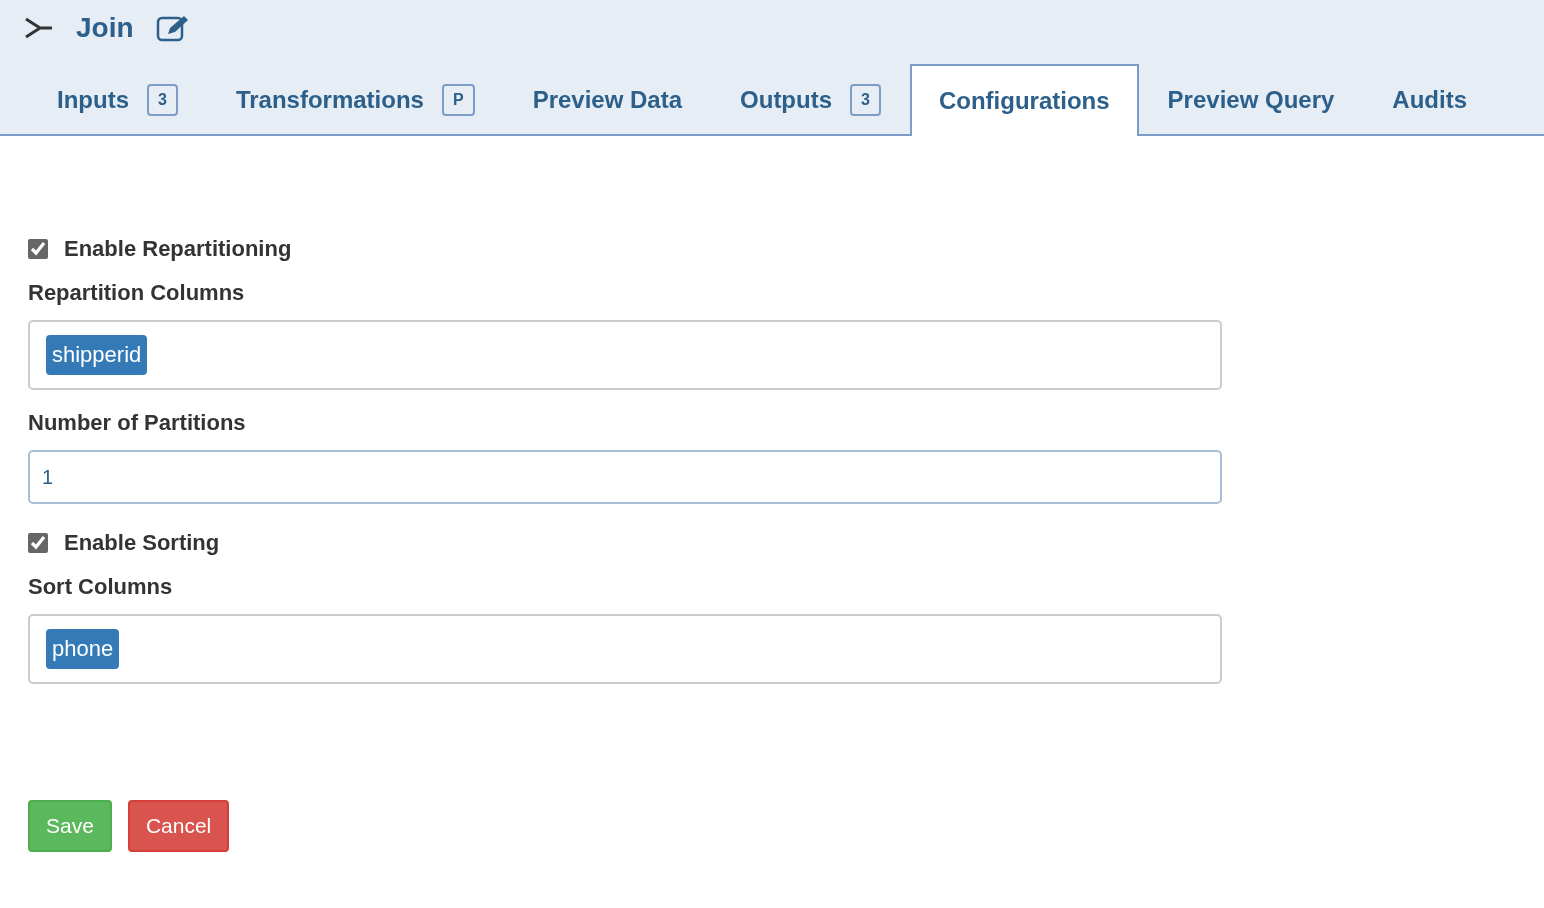 The height and width of the screenshot is (908, 1544). Describe the element at coordinates (178, 826) in the screenshot. I see `cancel-button: Cancel` at that location.